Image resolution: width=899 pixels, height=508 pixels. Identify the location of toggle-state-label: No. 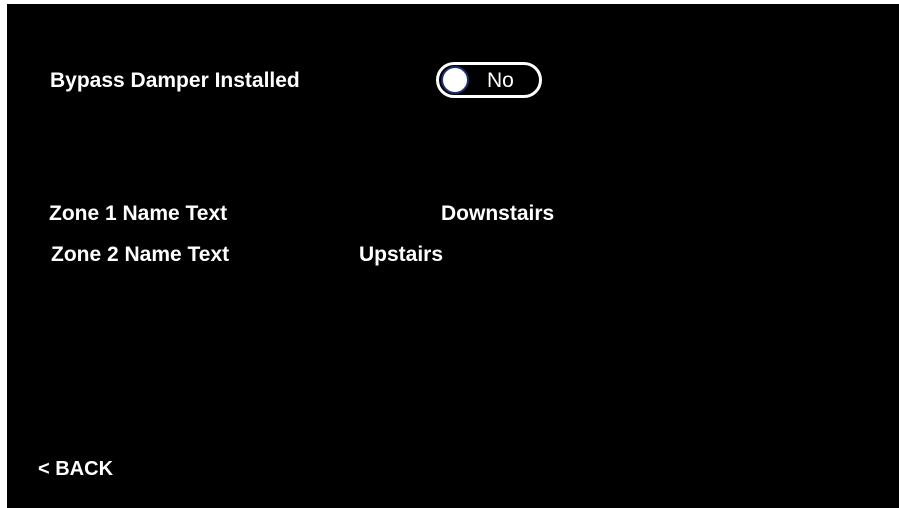
(500, 80).